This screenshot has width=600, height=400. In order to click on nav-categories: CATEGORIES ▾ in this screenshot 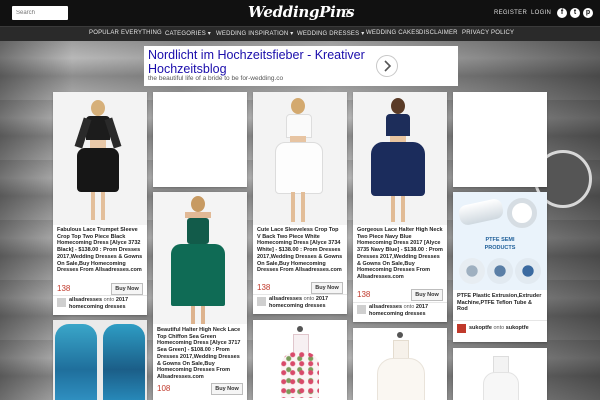, I will do `click(188, 33)`.